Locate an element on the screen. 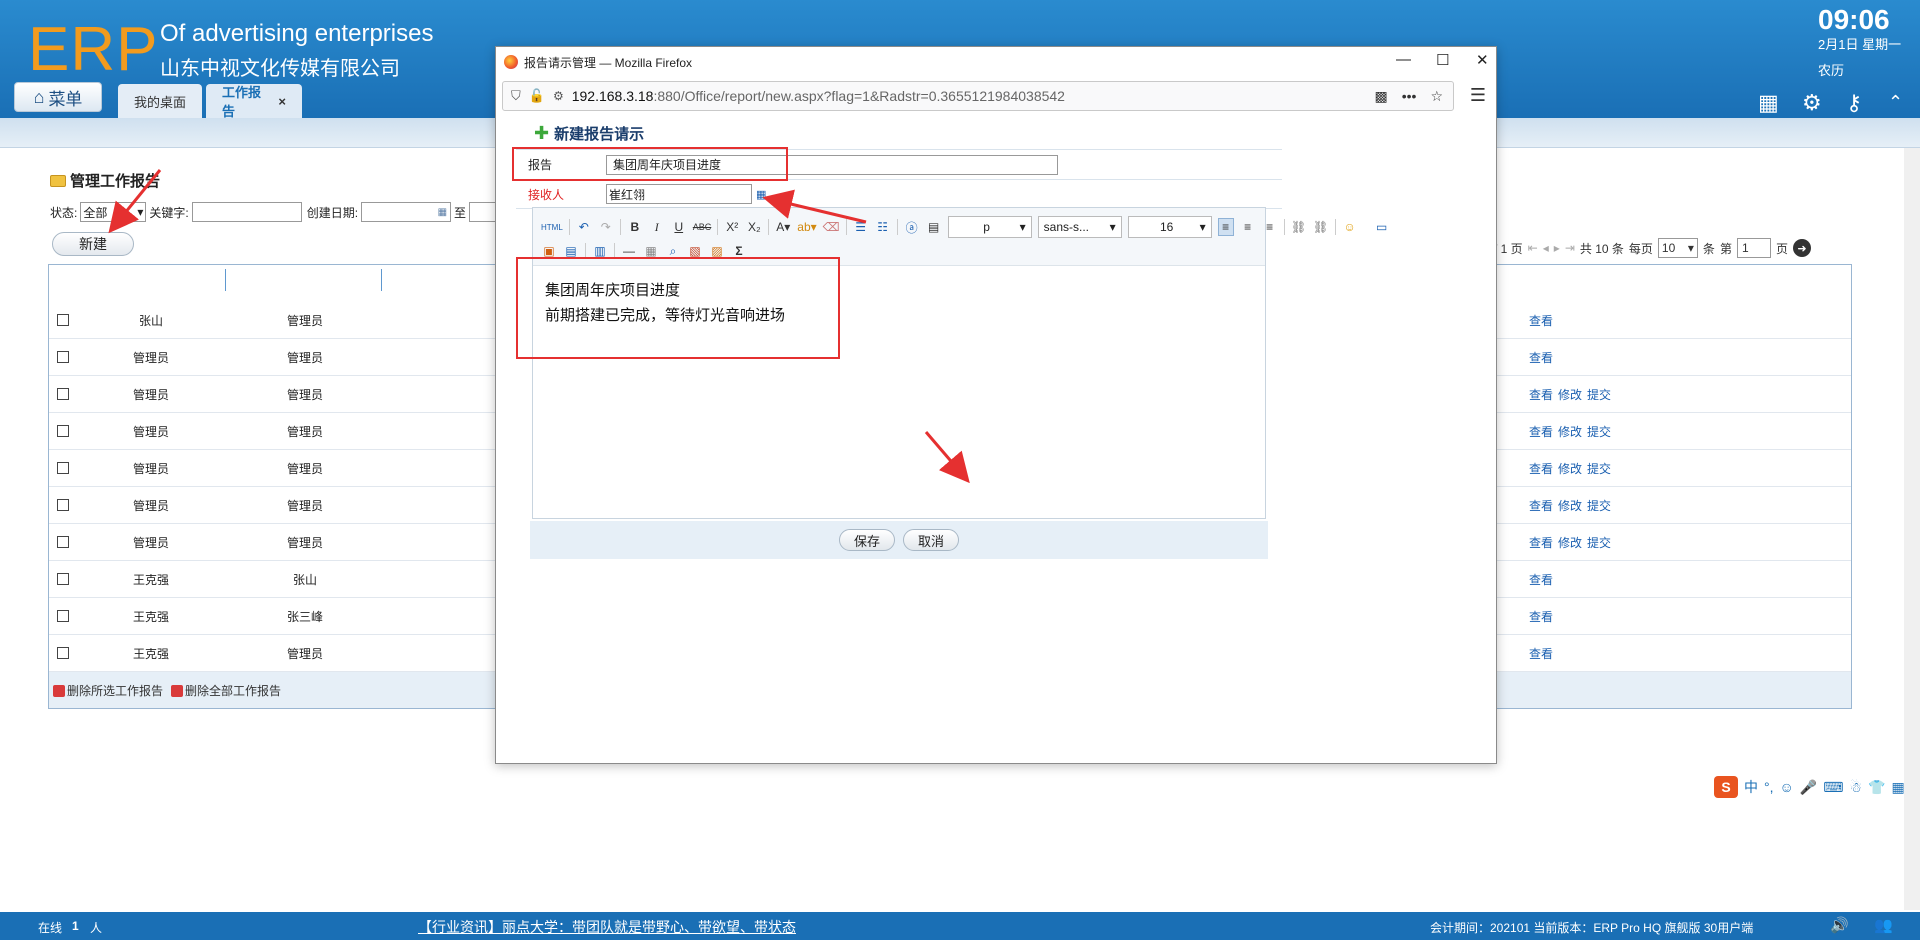 The width and height of the screenshot is (1920, 940). grid-icon: ▦ is located at coordinates (1897, 787).